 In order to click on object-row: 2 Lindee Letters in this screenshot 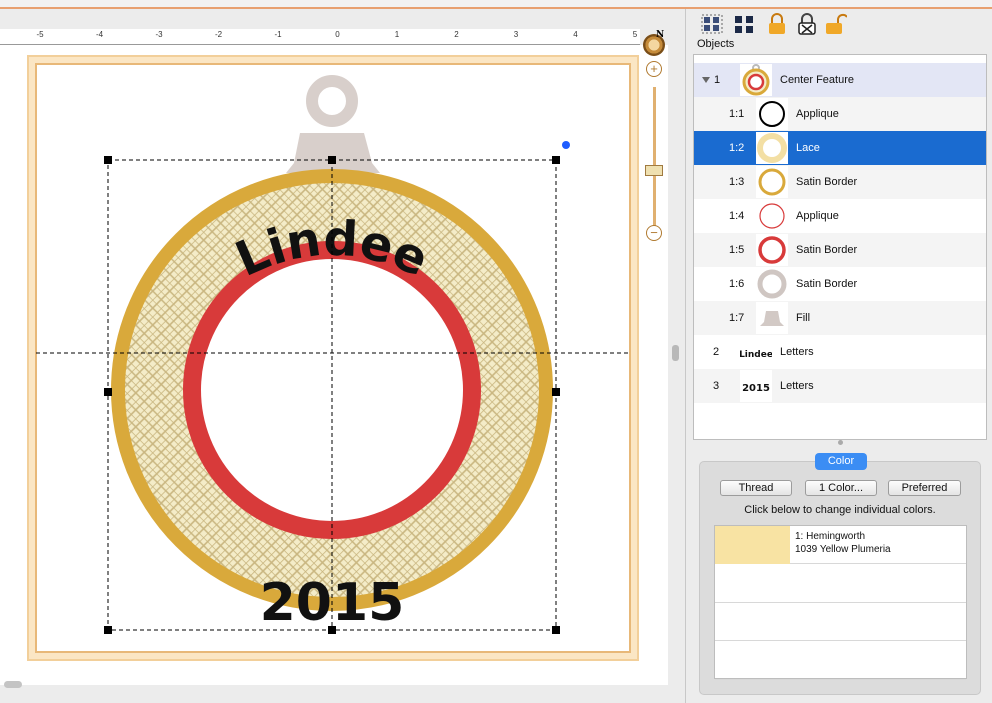, I will do `click(840, 352)`.